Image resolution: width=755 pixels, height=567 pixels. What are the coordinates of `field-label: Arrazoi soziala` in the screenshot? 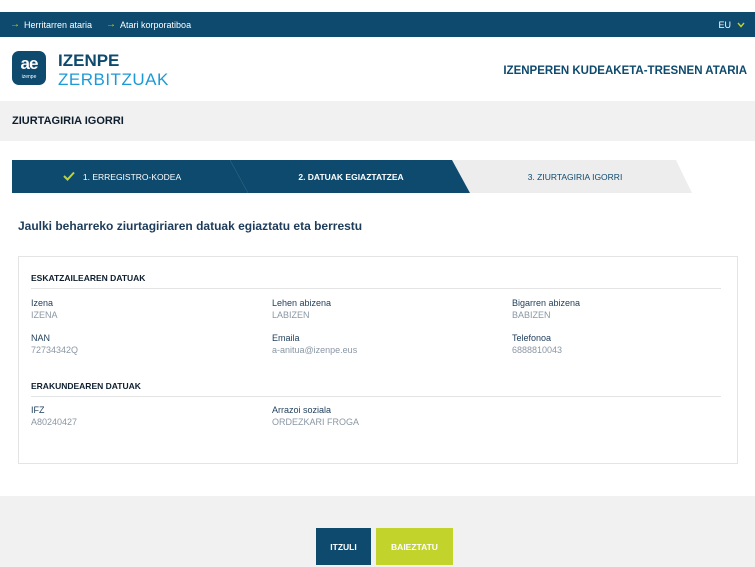 It's located at (302, 410).